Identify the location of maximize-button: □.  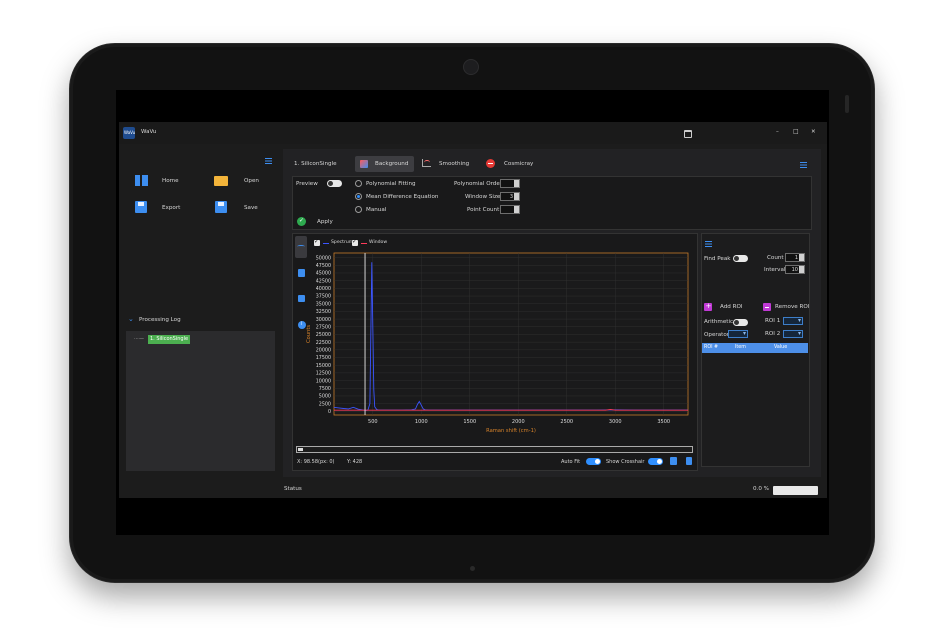
(796, 132).